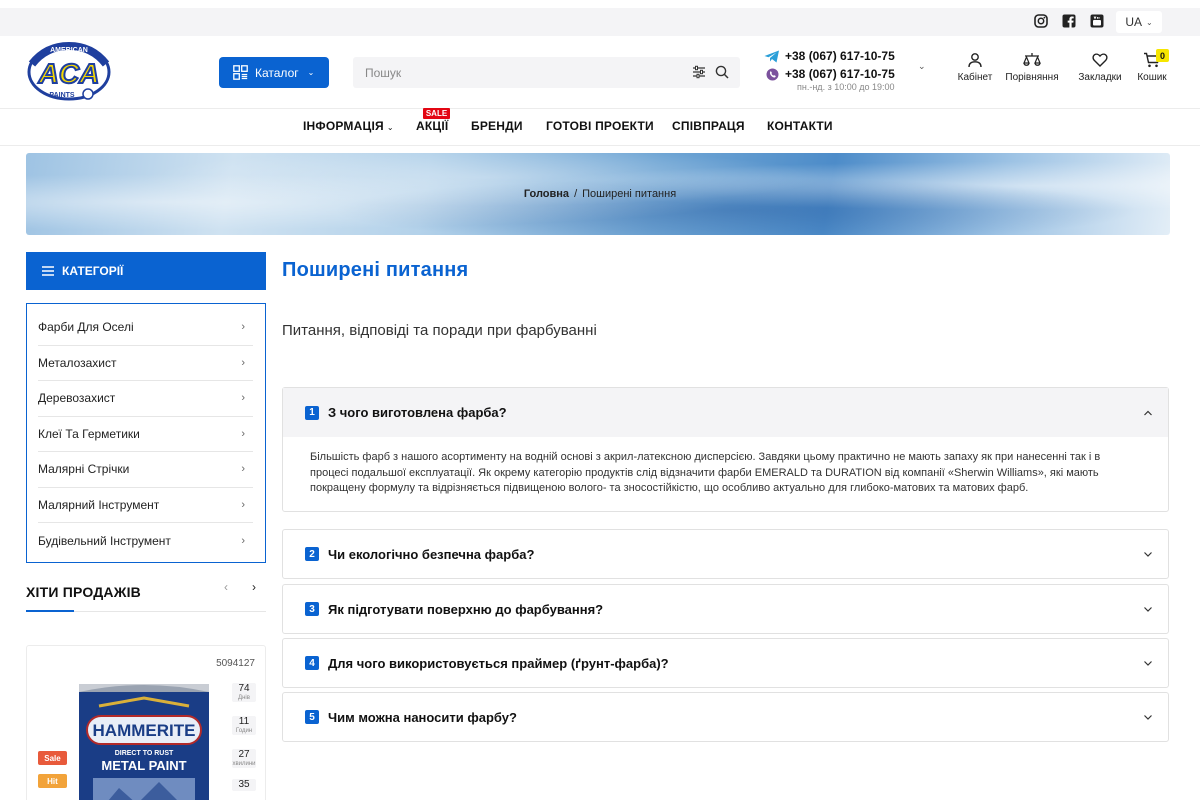 Image resolution: width=1200 pixels, height=800 pixels. Describe the element at coordinates (846, 87) in the screenshot. I see `working-hours: пн.-нд. з 10:00 до 19:00` at that location.